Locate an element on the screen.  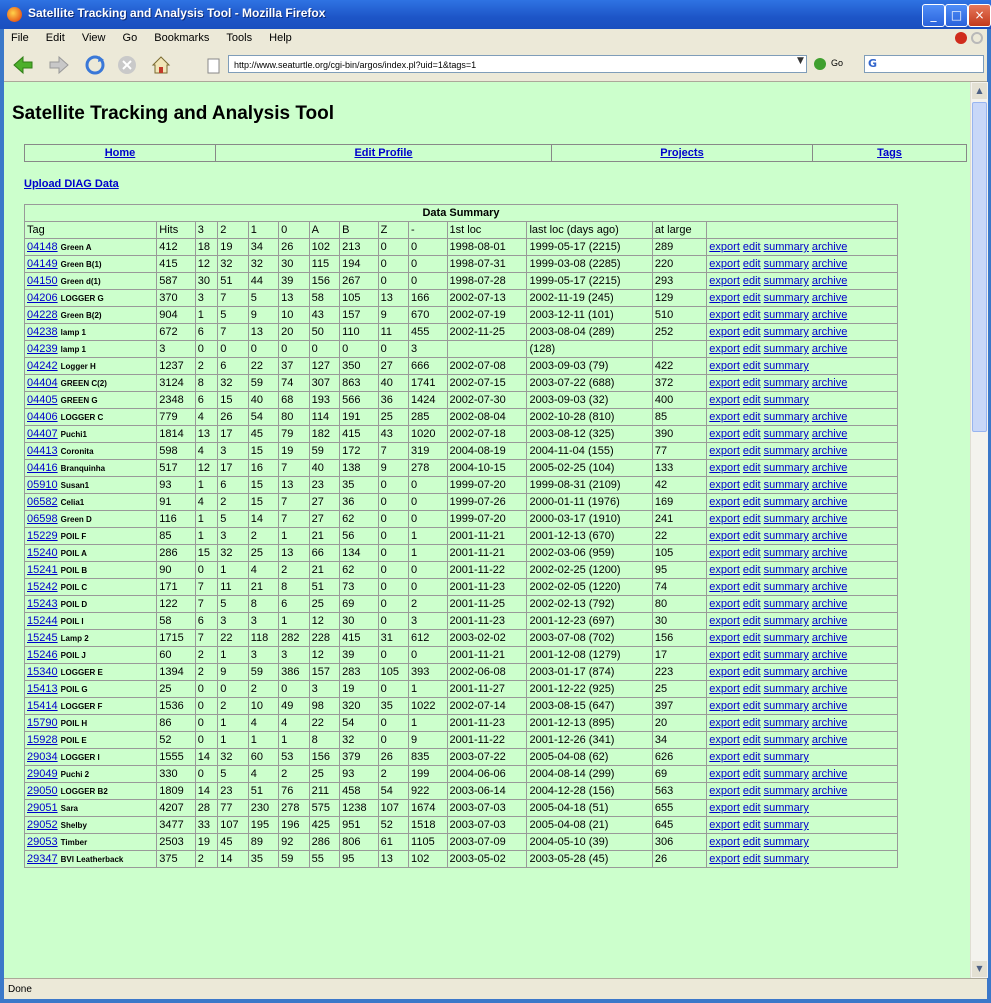
tag-link: 04238 is located at coordinates (42, 332).